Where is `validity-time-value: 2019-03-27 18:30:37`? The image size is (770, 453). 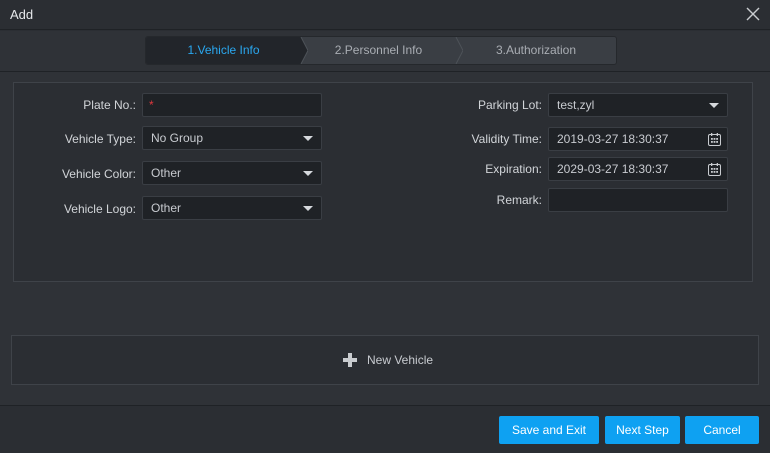
validity-time-value: 2019-03-27 18:30:37 is located at coordinates (613, 139).